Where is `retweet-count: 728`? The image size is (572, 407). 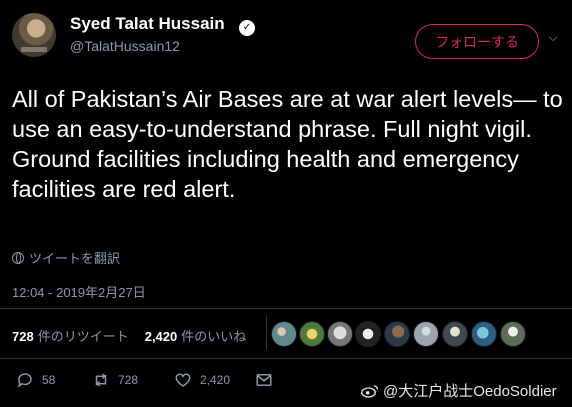
retweet-count: 728 is located at coordinates (23, 336).